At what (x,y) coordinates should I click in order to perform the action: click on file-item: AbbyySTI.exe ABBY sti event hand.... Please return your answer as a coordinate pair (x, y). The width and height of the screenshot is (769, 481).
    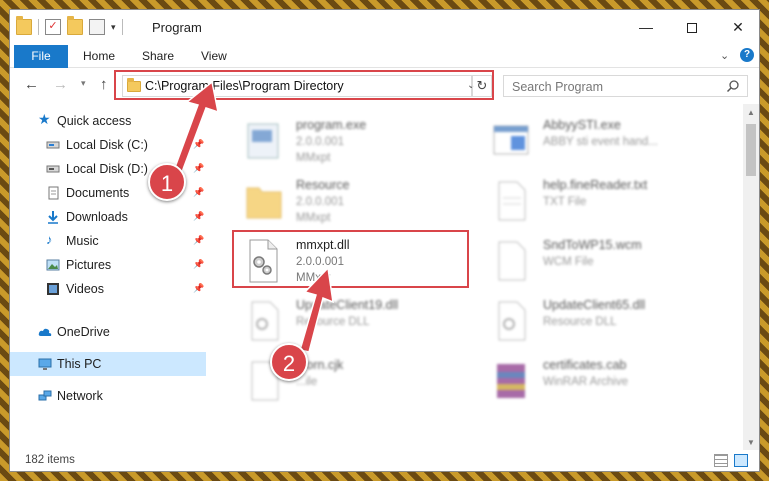
    Looking at the image, I should click on (603, 143).